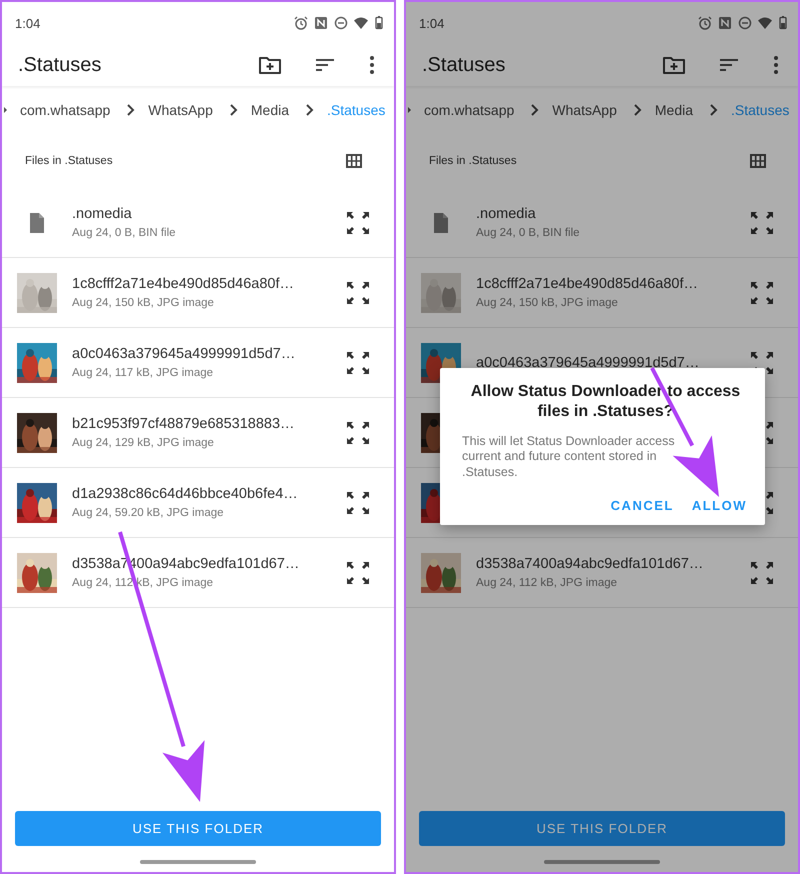  Describe the element at coordinates (606, 402) in the screenshot. I see `dialog-title: Allow Status Downloader to access files in .Statuses?` at that location.